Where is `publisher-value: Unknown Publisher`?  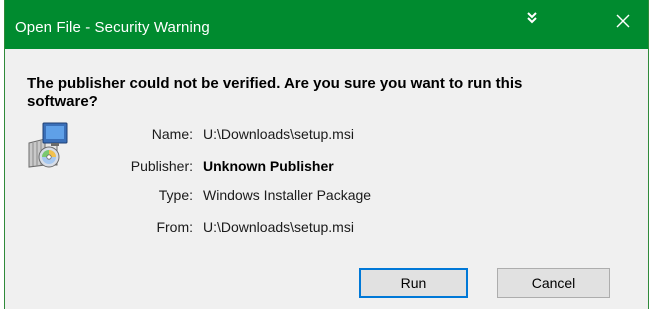
publisher-value: Unknown Publisher is located at coordinates (268, 166).